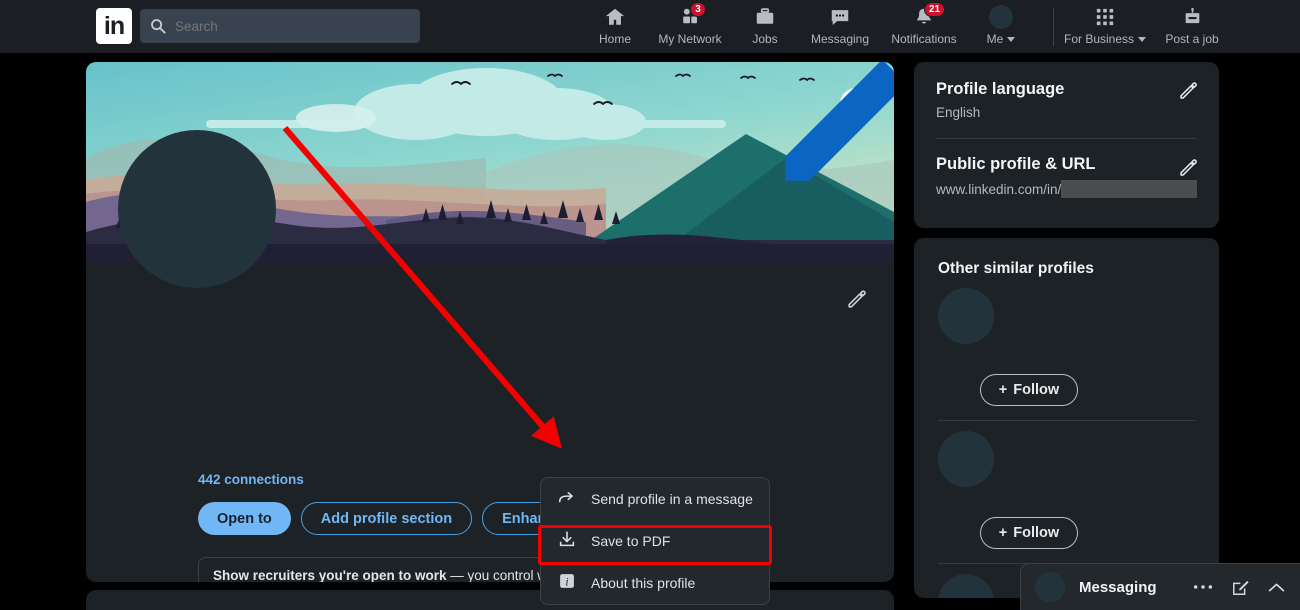 This screenshot has width=1300, height=610. I want to click on nav-business-group: For Business Post a job, so click(1147, 26).